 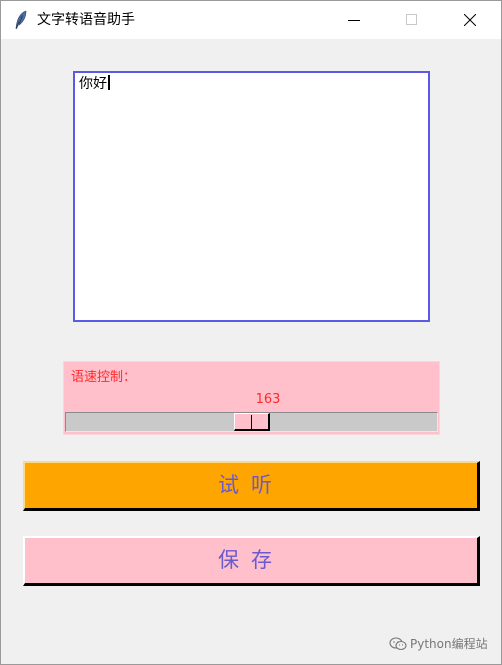 I want to click on minimize-button, so click(x=354, y=20).